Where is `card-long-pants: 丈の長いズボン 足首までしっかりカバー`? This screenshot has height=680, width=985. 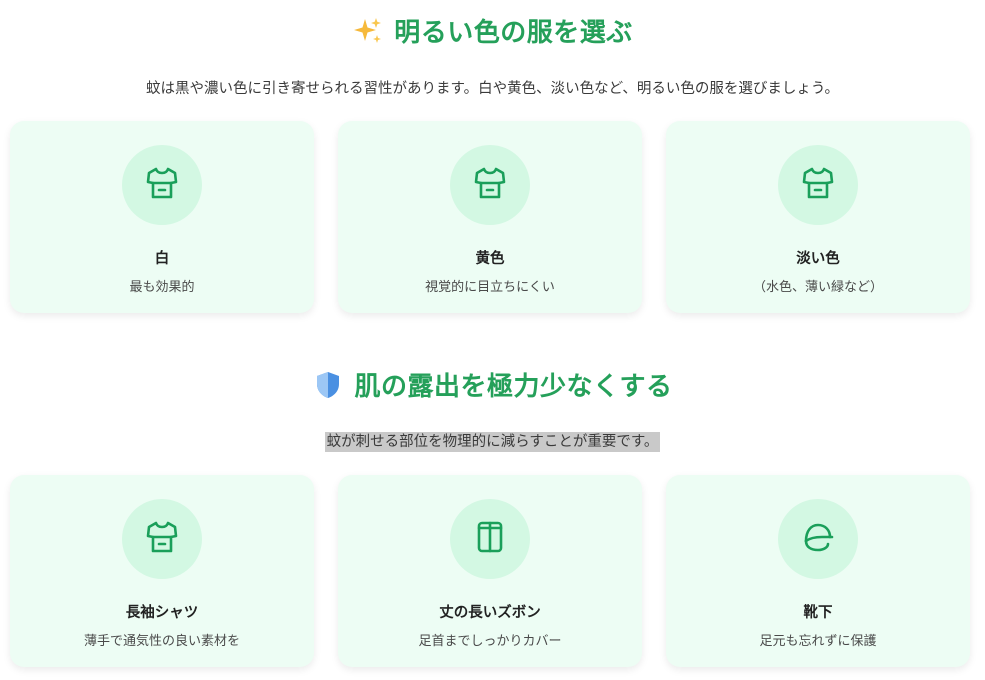 card-long-pants: 丈の長いズボン 足首までしっかりカバー is located at coordinates (490, 571).